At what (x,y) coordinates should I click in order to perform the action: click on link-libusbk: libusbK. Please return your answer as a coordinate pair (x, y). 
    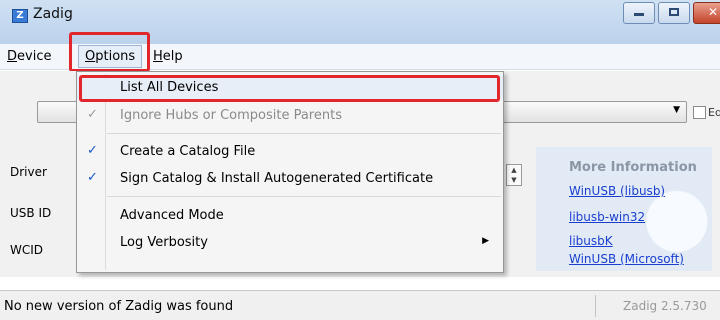
    Looking at the image, I should click on (591, 241).